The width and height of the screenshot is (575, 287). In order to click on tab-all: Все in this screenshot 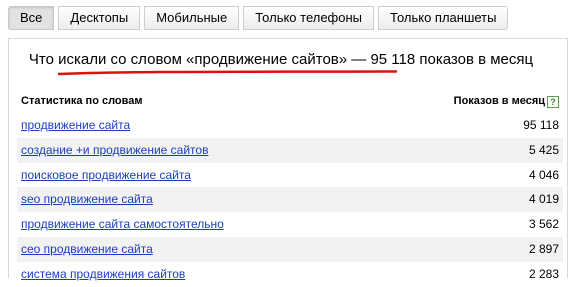, I will do `click(31, 18)`.